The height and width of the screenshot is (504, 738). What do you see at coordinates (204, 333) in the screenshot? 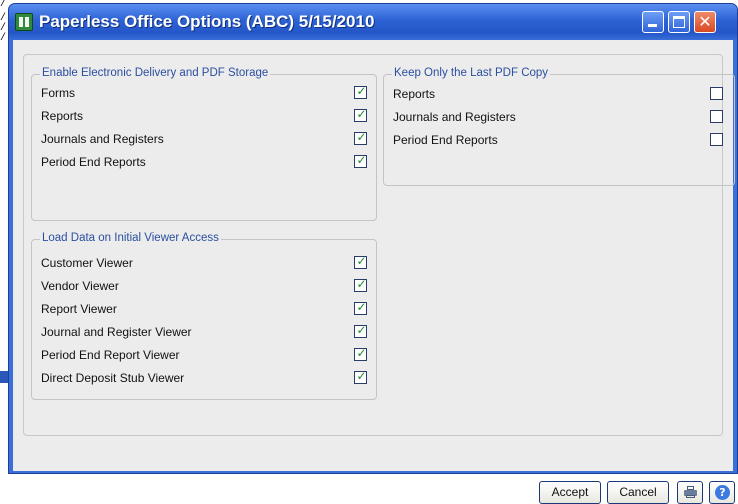
I see `option-row-viewer: Journal and Register Viewer ✓` at bounding box center [204, 333].